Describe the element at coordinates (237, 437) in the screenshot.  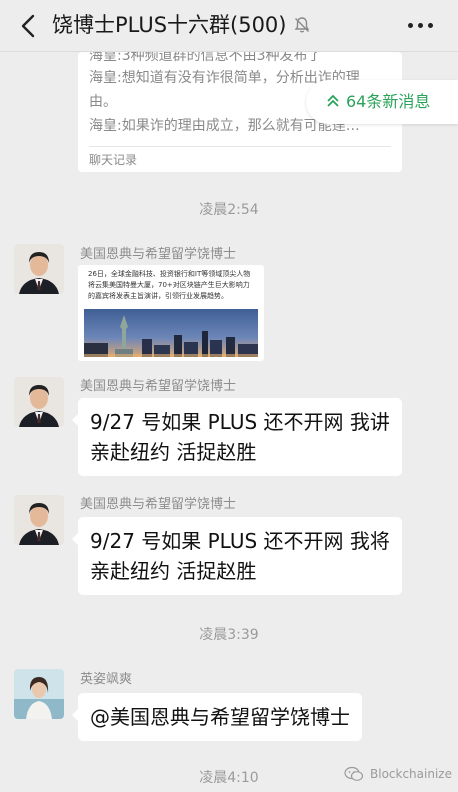
I see `message-bubble: 9/27 号如果 PLUS 还不开网 我讲 亲赴纽约 活捉赵胜` at that location.